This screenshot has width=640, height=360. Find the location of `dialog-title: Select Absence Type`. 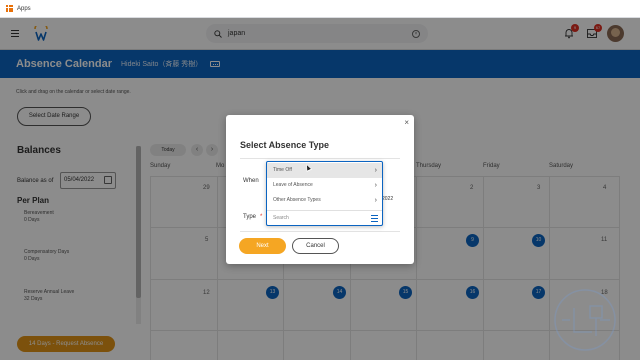

dialog-title: Select Absence Type is located at coordinates (285, 145).